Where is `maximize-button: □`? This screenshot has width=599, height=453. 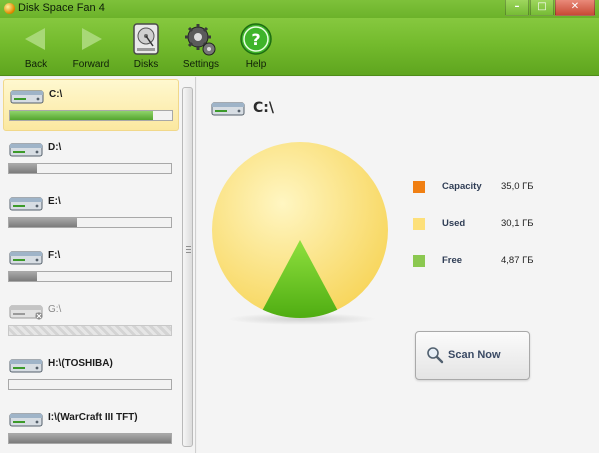 maximize-button: □ is located at coordinates (542, 8).